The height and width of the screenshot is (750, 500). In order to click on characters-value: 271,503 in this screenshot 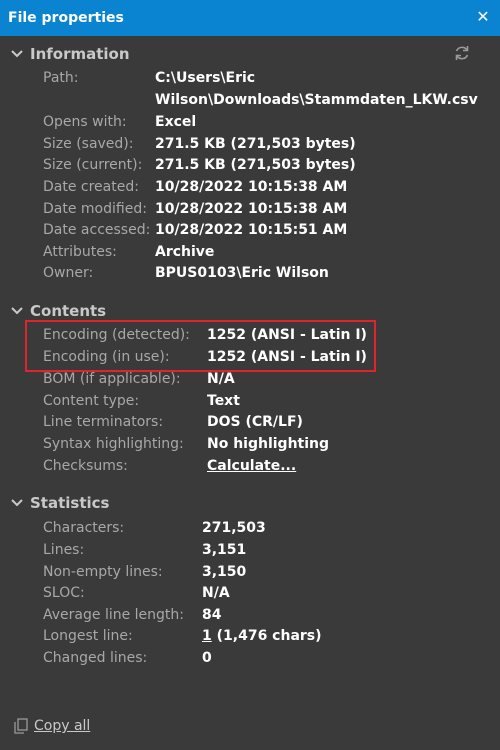, I will do `click(234, 528)`.